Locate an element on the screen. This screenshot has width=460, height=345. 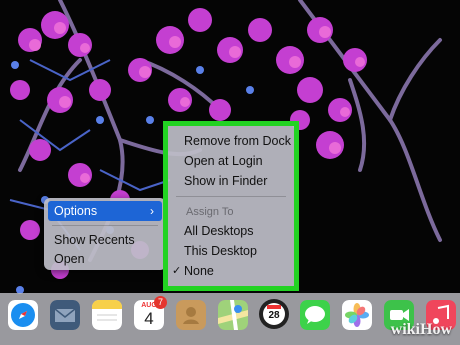
dock-app-contacts is located at coordinates (191, 315).